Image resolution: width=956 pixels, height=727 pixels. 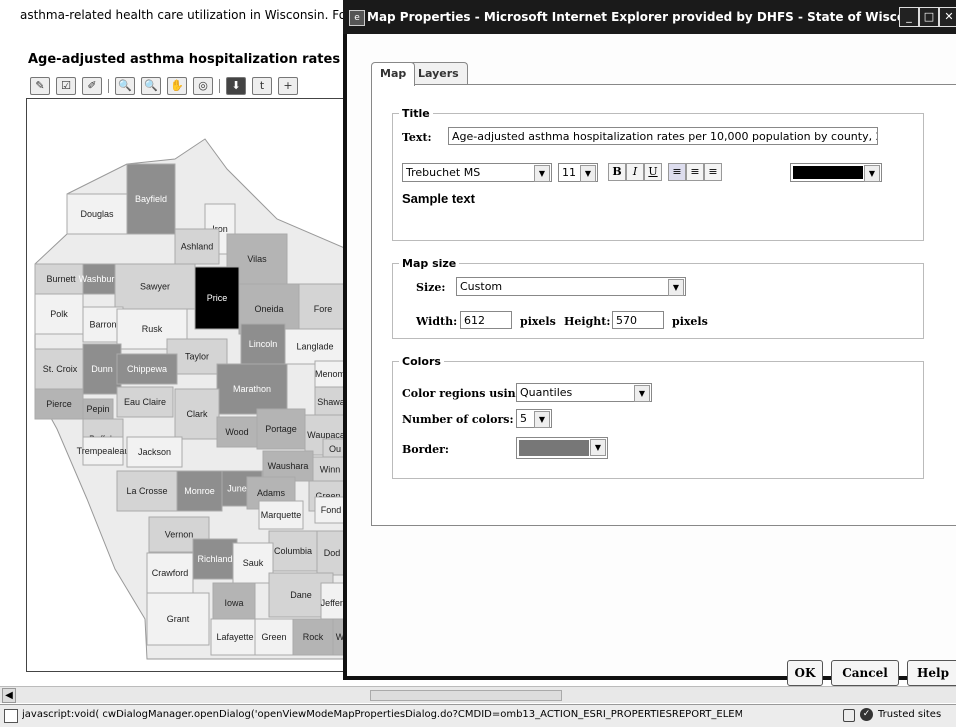 I want to click on county-label: Sawyer, so click(x=155, y=287).